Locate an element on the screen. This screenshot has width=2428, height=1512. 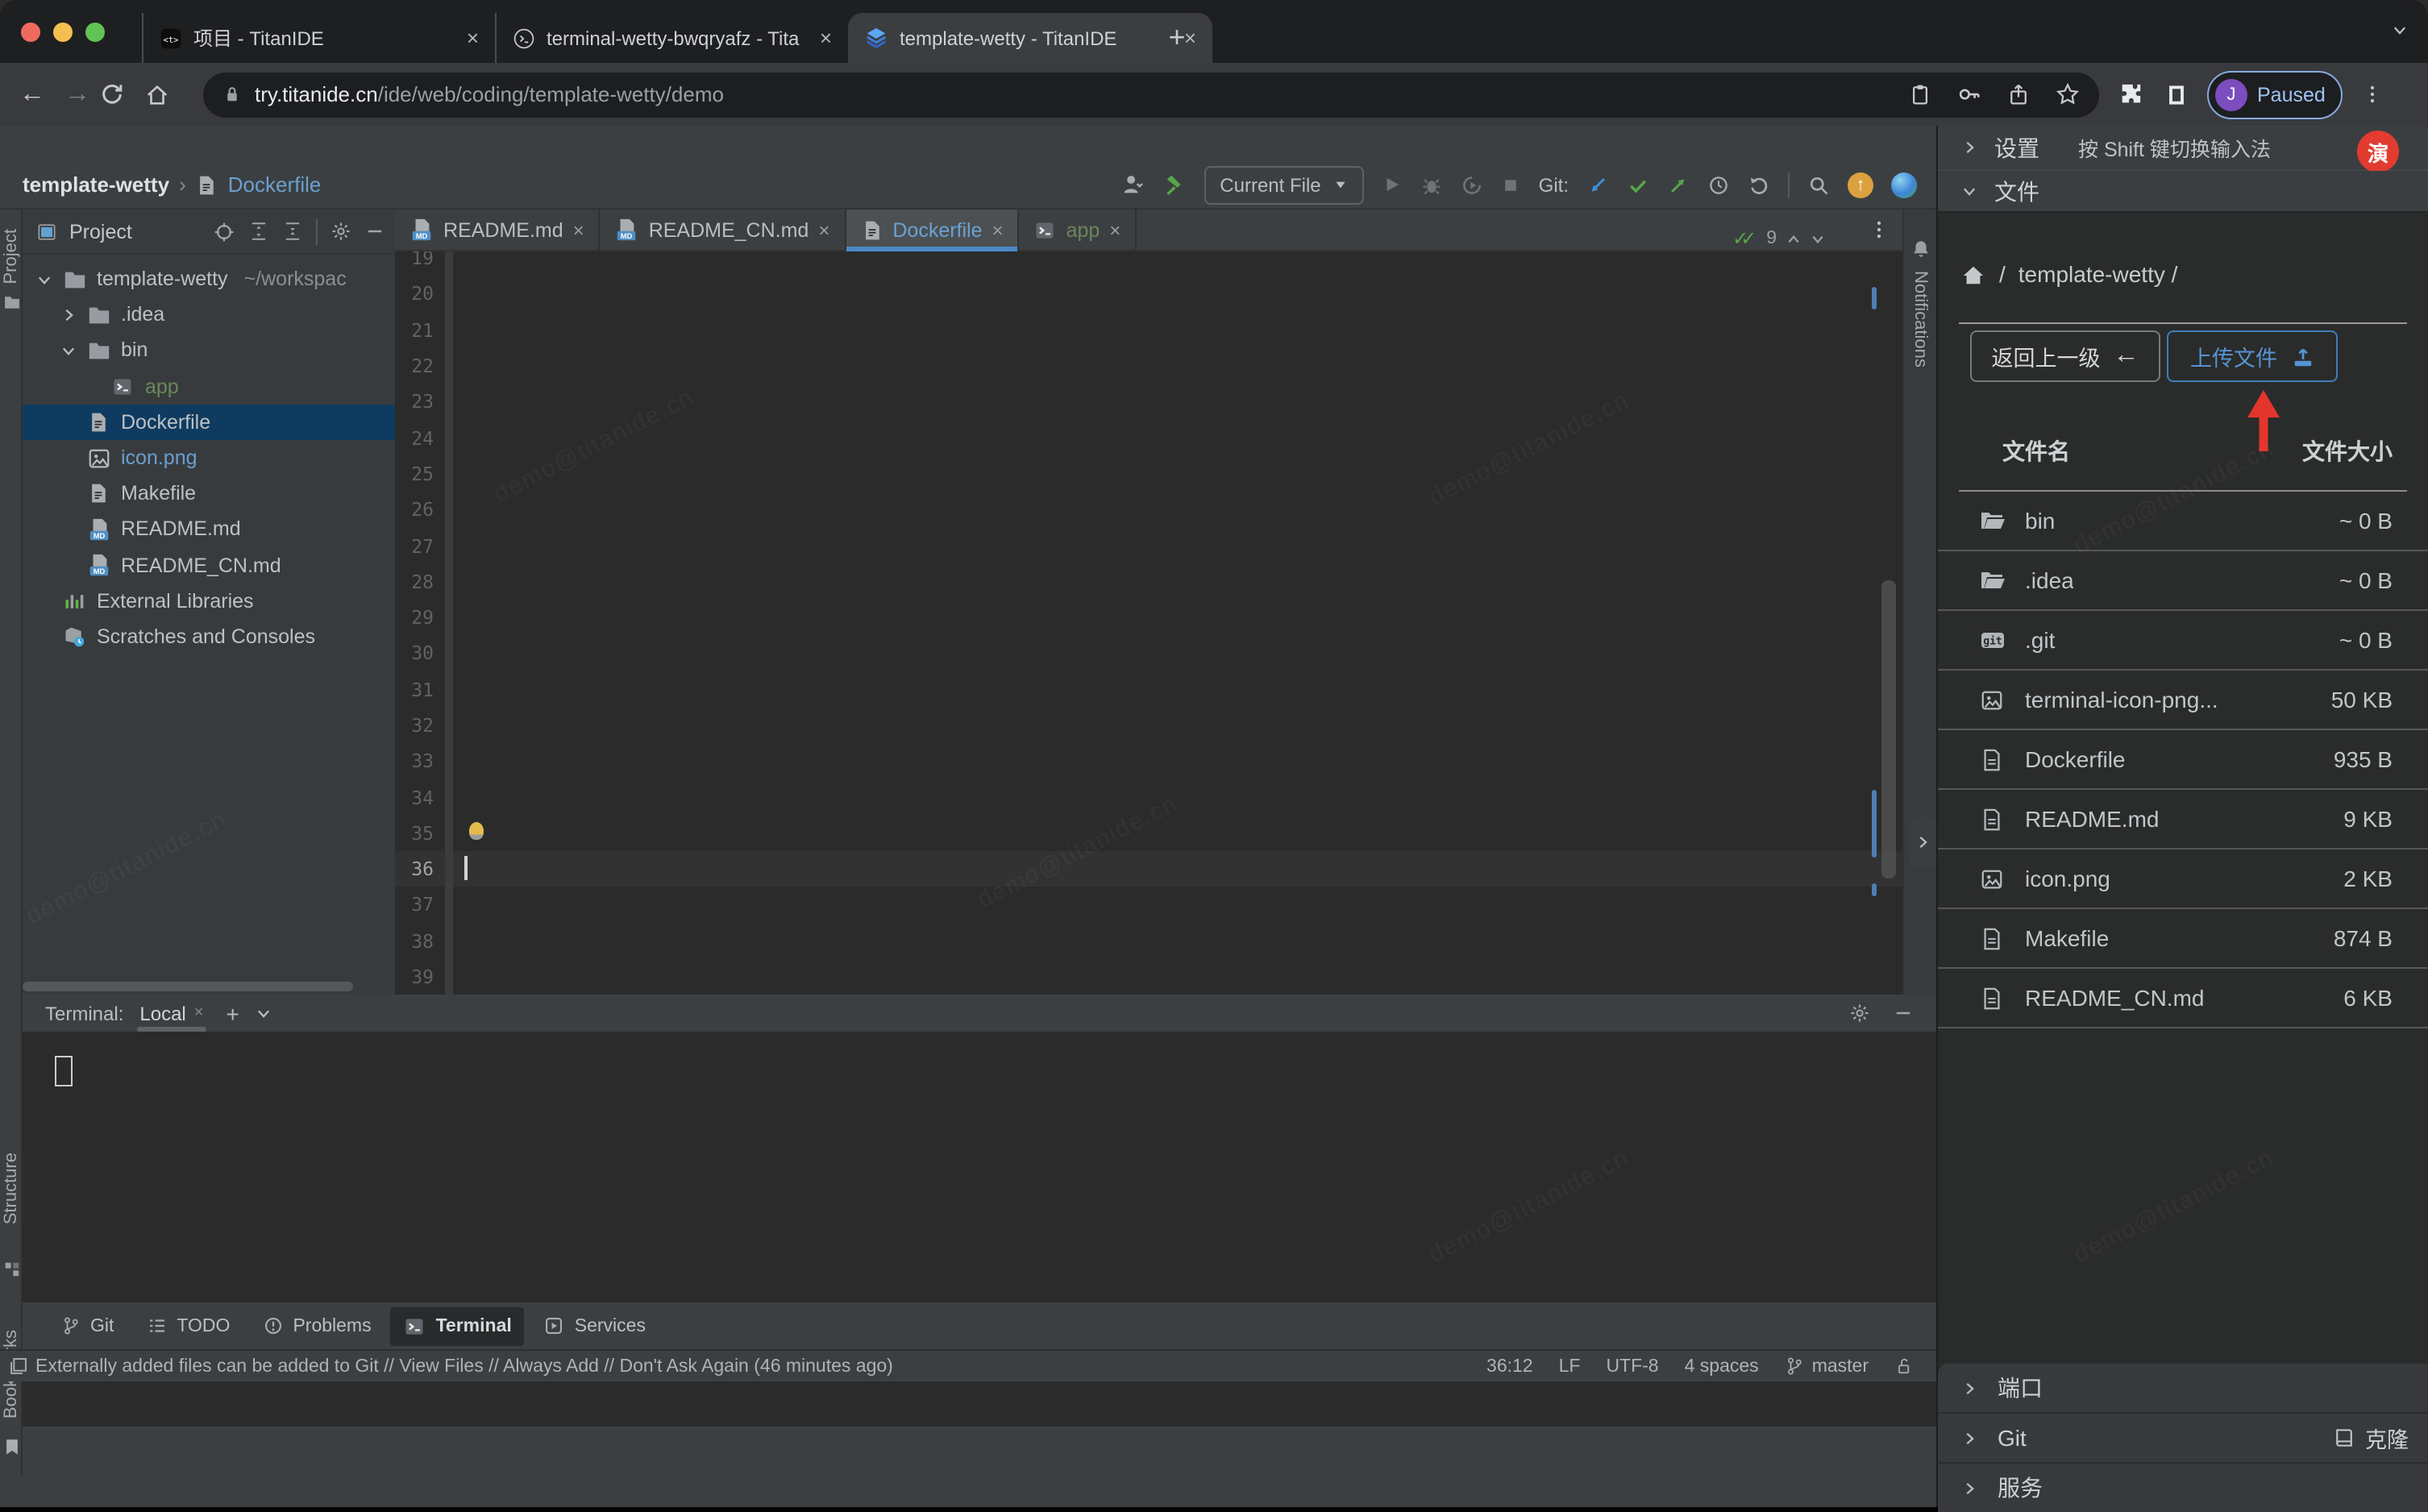
tree-row: Scratches and Consoles is located at coordinates (209, 636).